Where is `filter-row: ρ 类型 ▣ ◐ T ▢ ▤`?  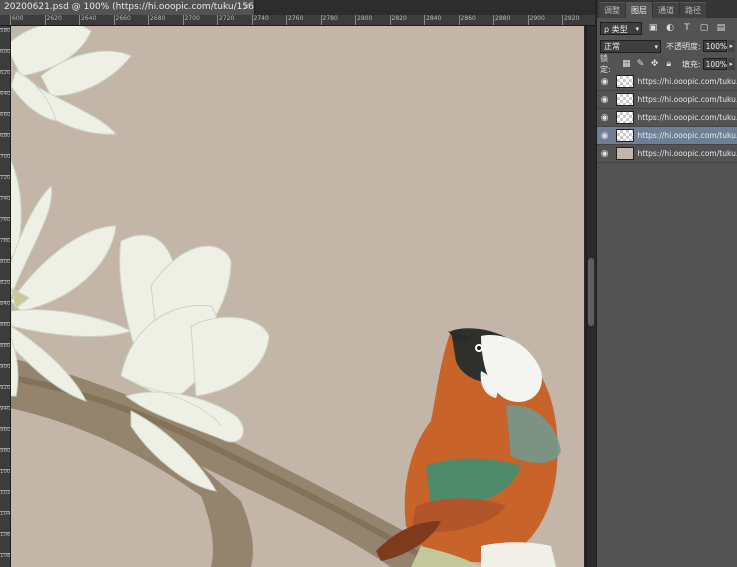 filter-row: ρ 类型 ▣ ◐ T ▢ ▤ is located at coordinates (667, 28).